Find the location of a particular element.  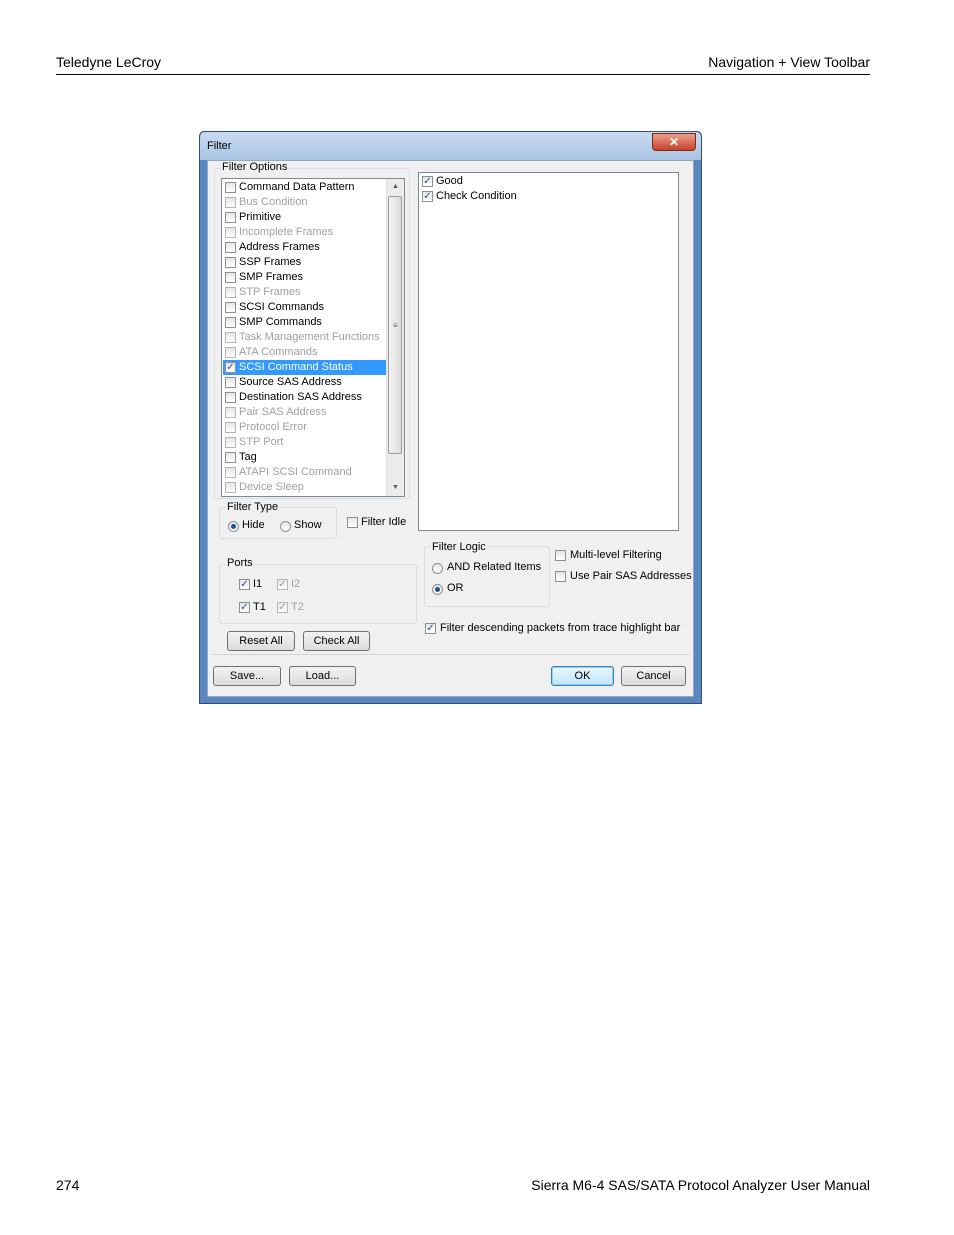

dialog-titlebar: Filter ✕ is located at coordinates (450, 146).